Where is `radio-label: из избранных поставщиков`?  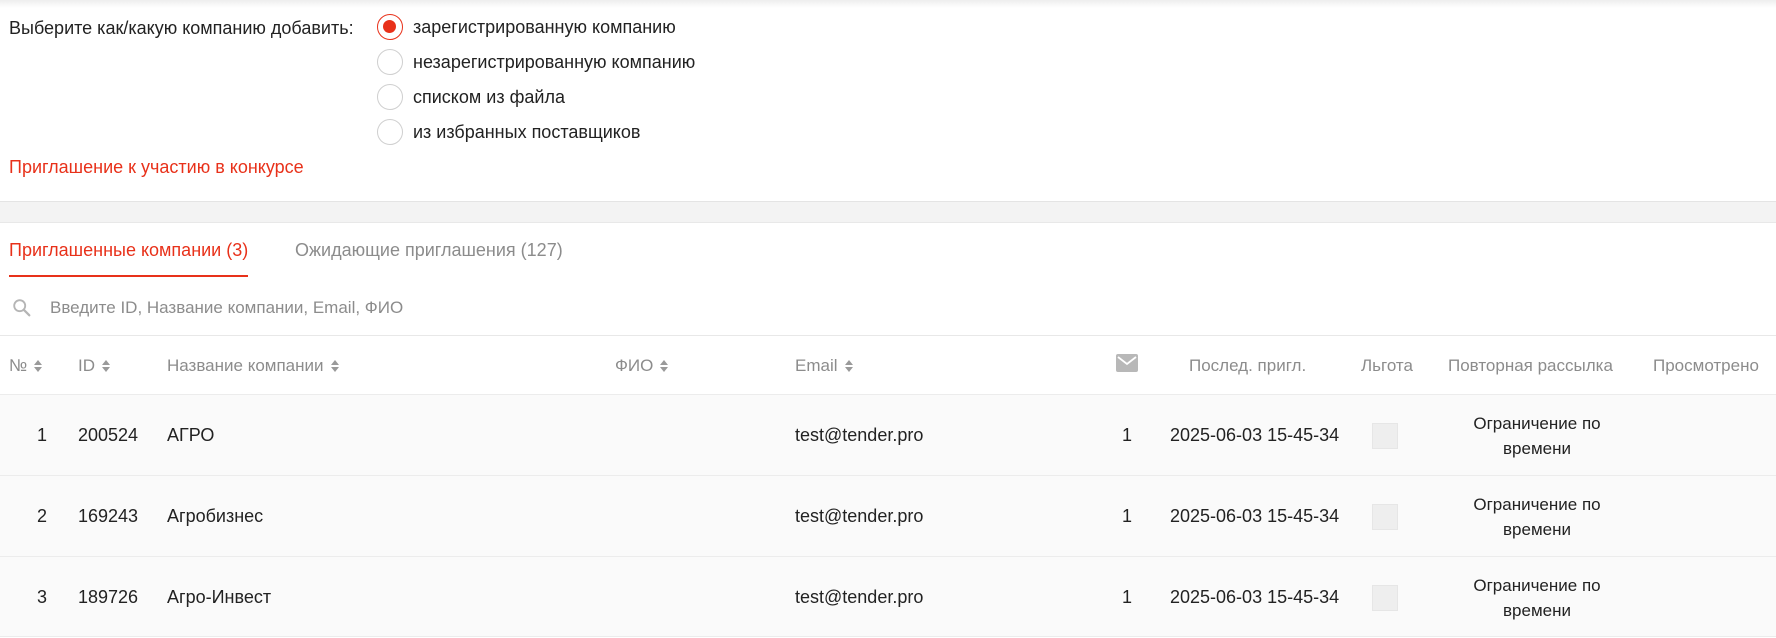
radio-label: из избранных поставщиков is located at coordinates (527, 131).